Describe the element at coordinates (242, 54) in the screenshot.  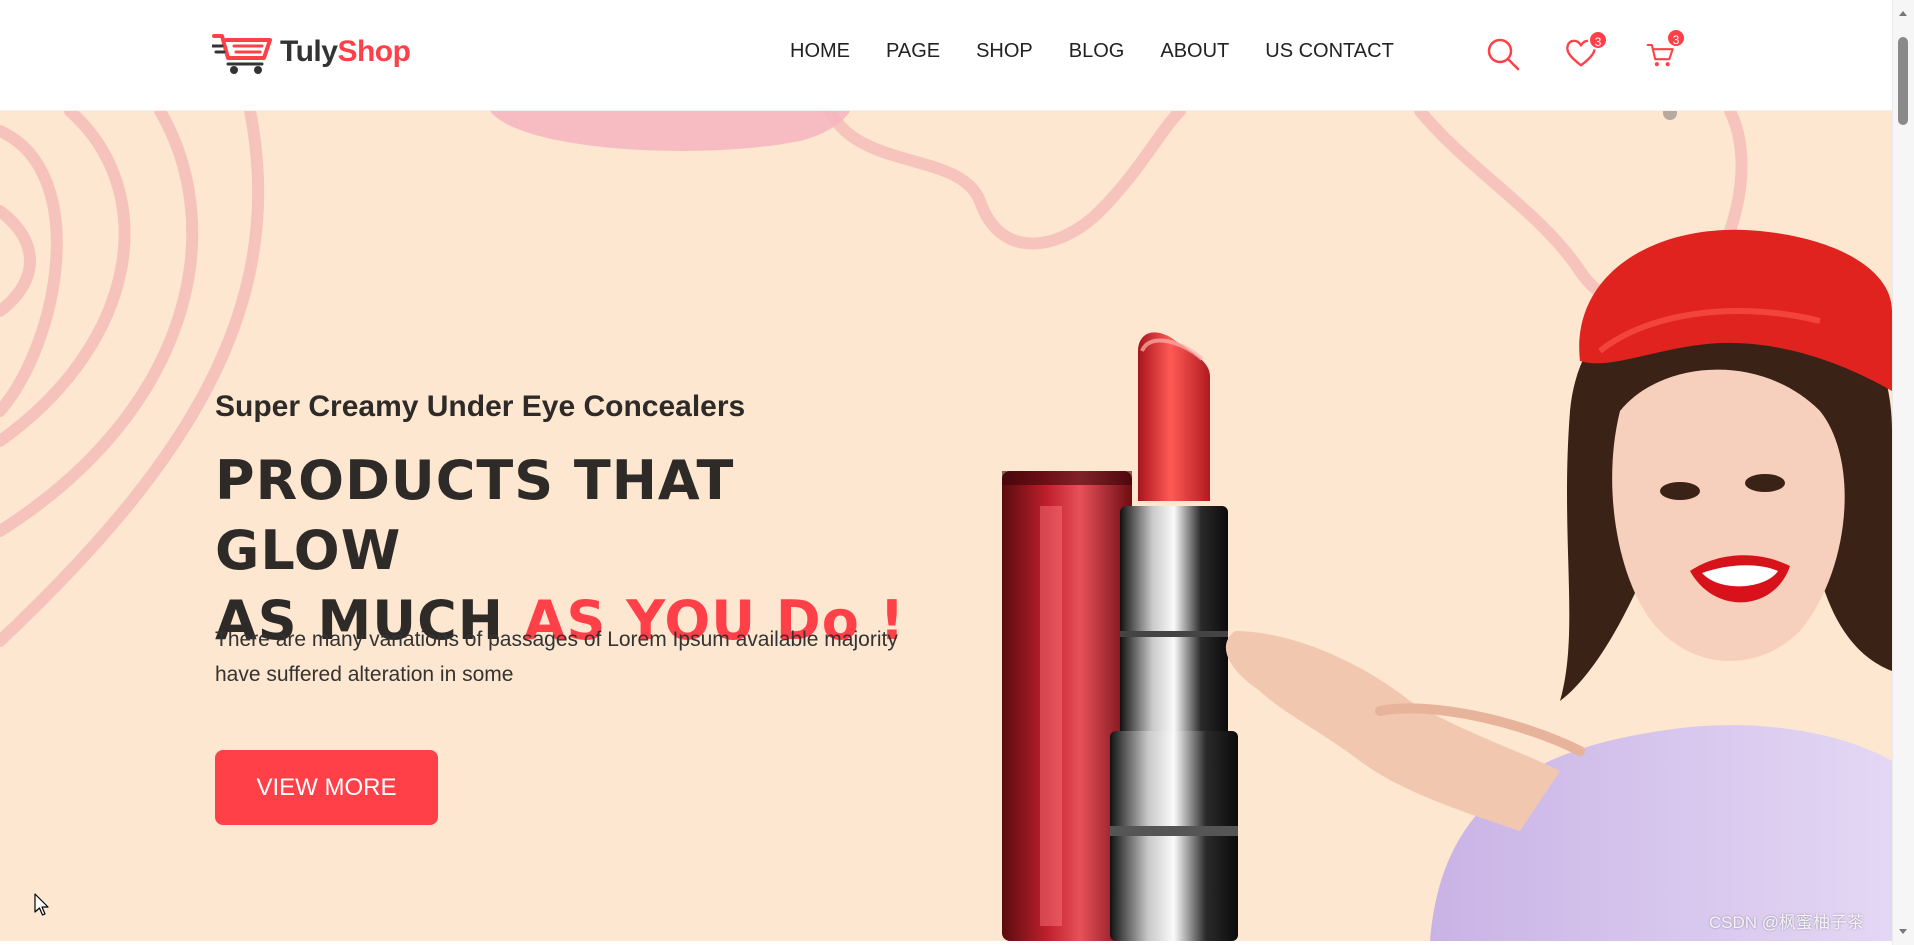
I see `shopping-cart-logo-icon` at that location.